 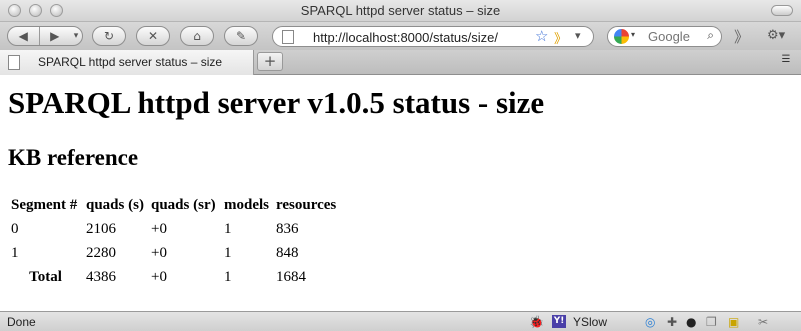 I want to click on yslow-icon: Y!, so click(x=559, y=321).